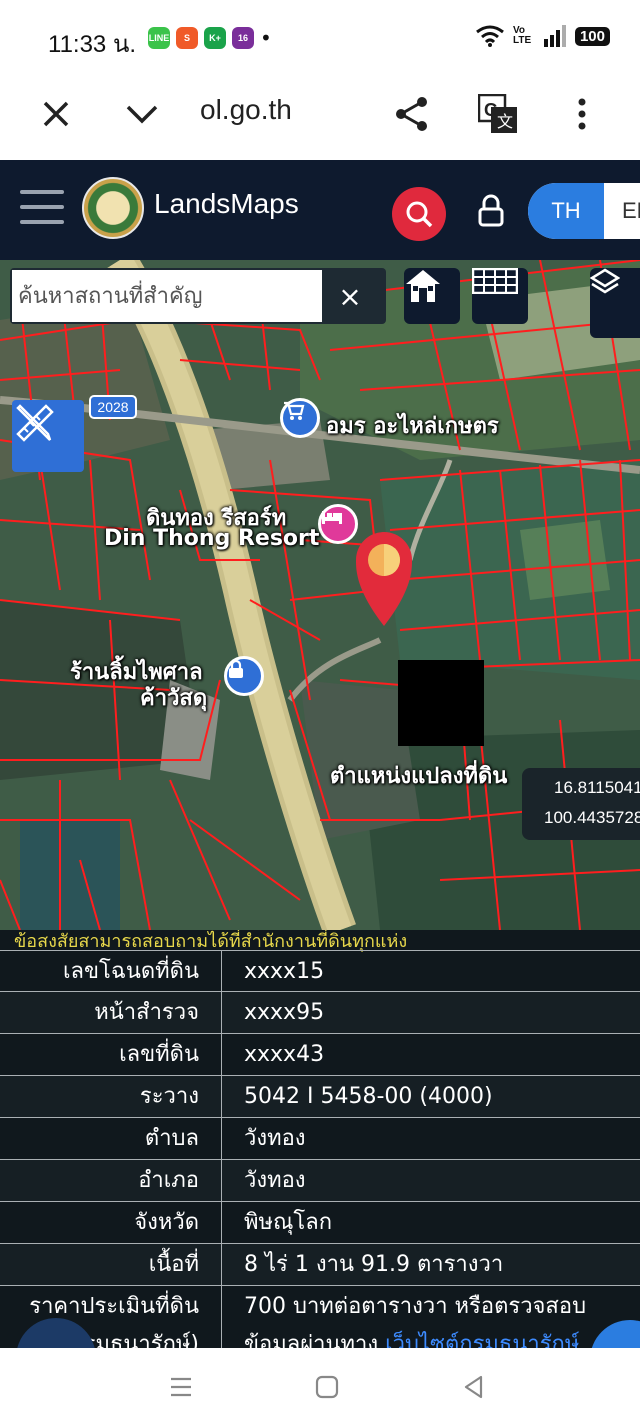 The height and width of the screenshot is (1425, 640). Describe the element at coordinates (284, 1012) in the screenshot. I see `row-value: xxxx95` at that location.